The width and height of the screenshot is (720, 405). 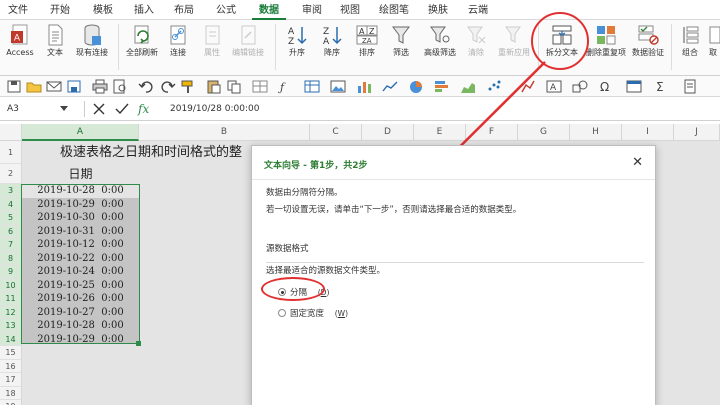 I want to click on dialog-title: 文本向导 - 第1步，共2步, so click(x=316, y=166).